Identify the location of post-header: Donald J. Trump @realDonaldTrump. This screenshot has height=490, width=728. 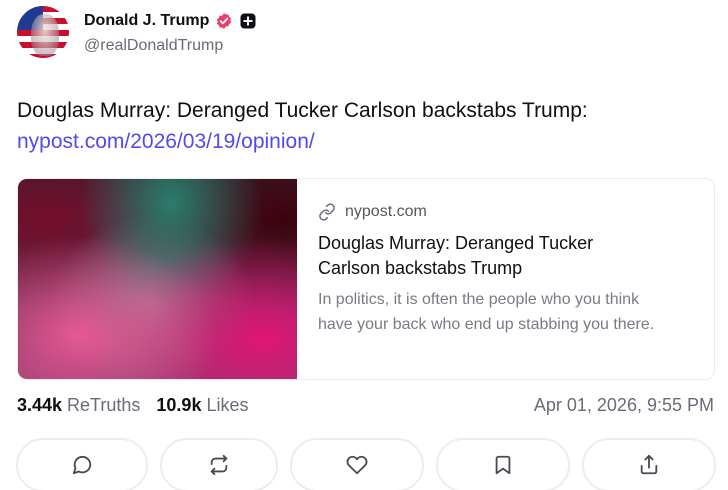
(137, 32).